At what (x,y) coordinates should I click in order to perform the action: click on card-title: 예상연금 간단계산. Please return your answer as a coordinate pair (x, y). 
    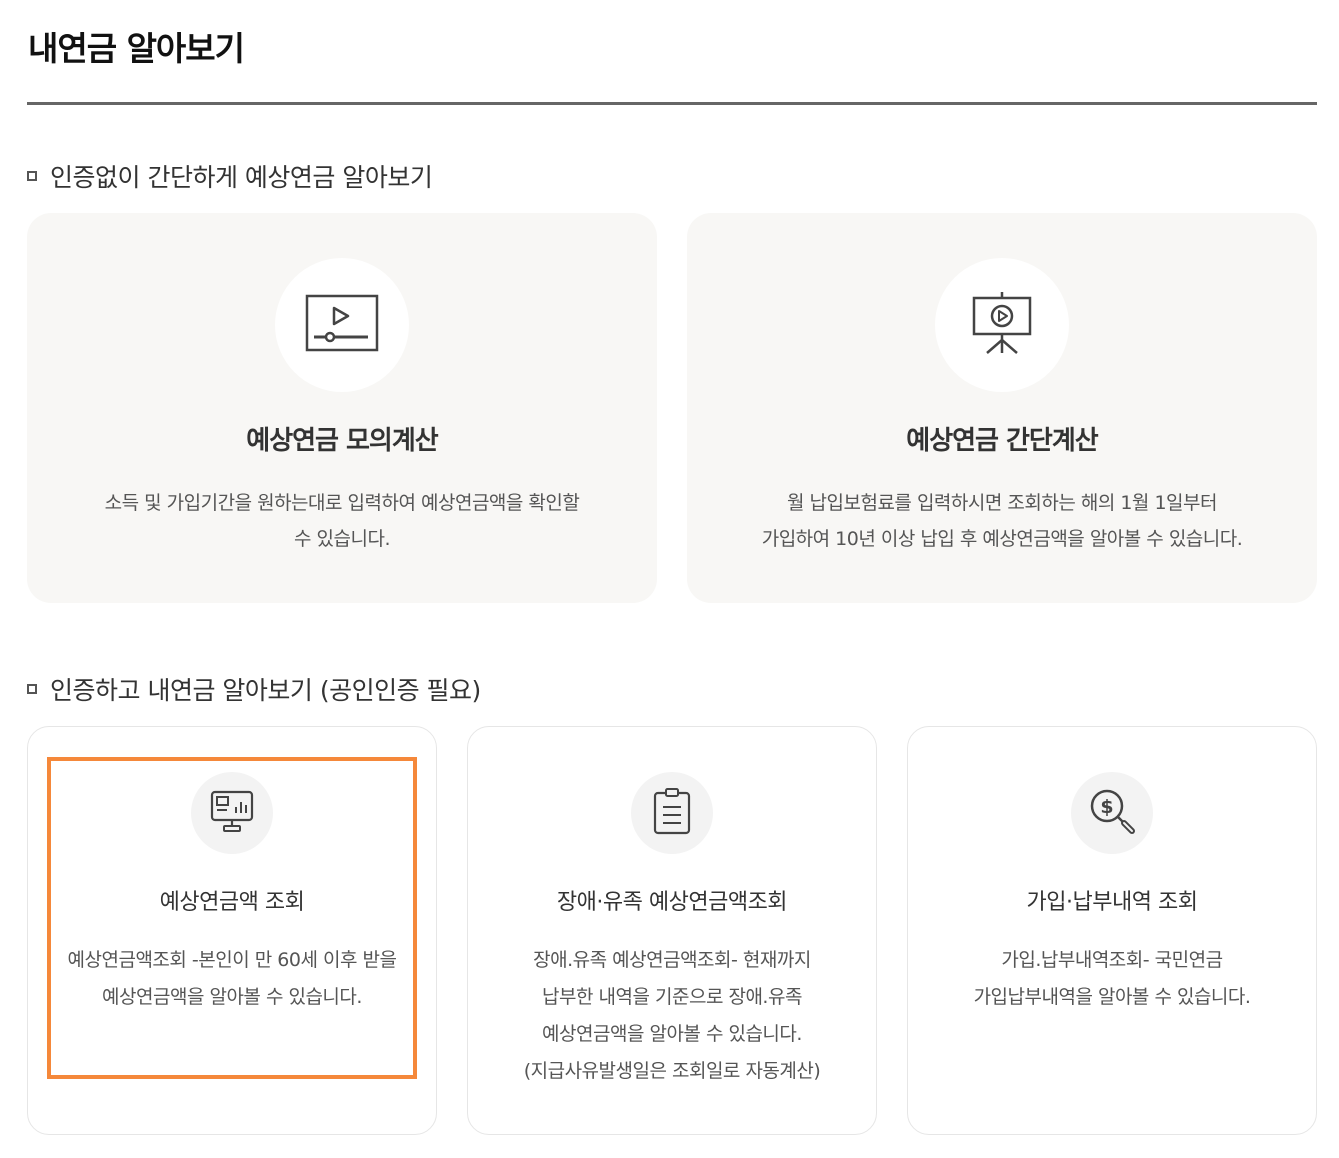
    Looking at the image, I should click on (1002, 441).